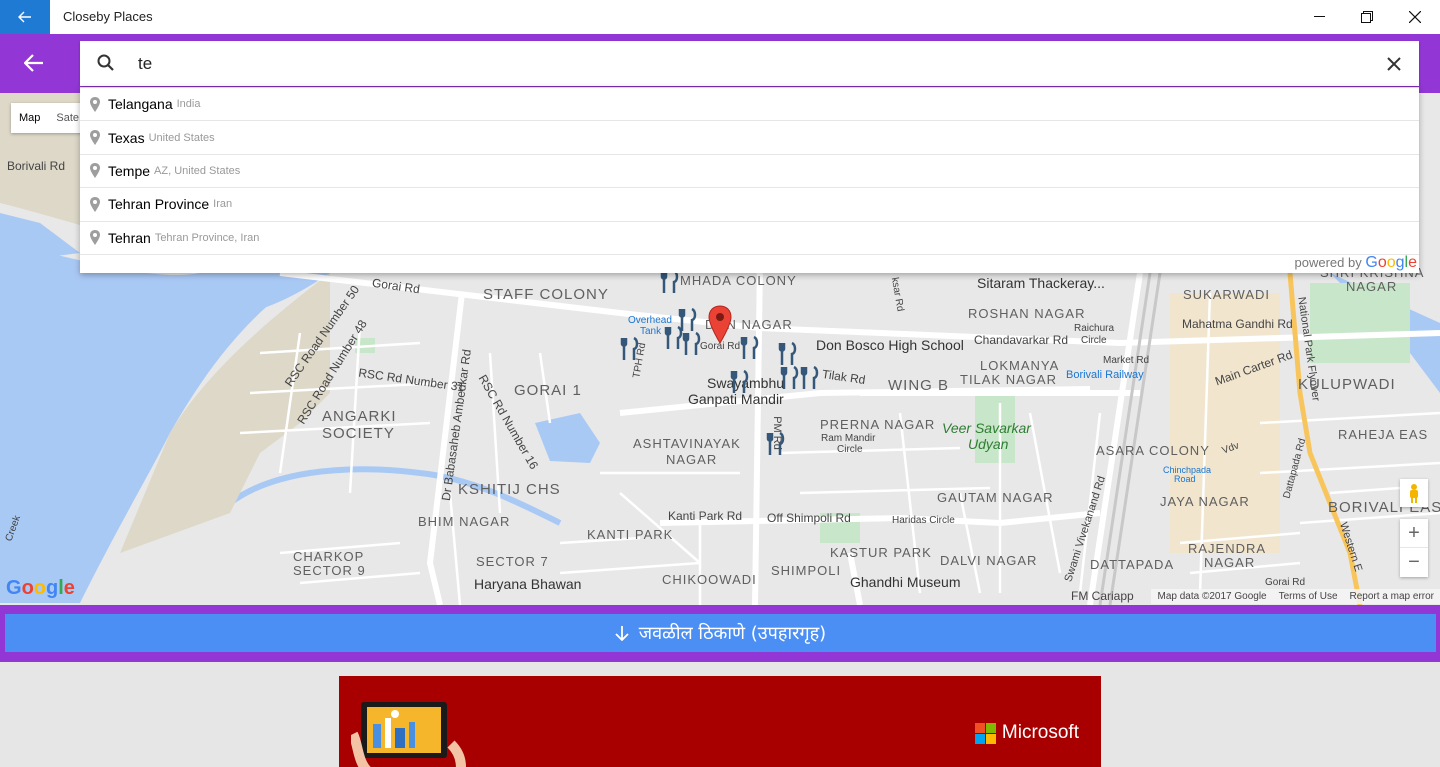 Image resolution: width=1440 pixels, height=767 pixels. Describe the element at coordinates (509, 489) in the screenshot. I see `map-label: KSHITIJ CHS` at that location.